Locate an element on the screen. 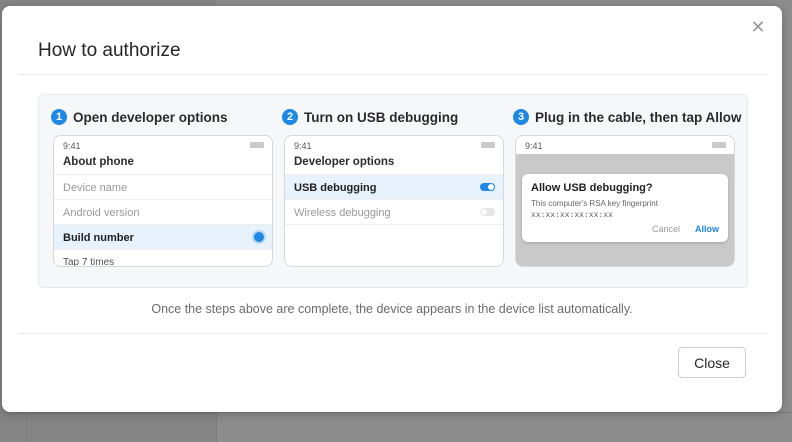 Image resolution: width=792 pixels, height=442 pixels. list-item-label: Device name is located at coordinates (95, 187).